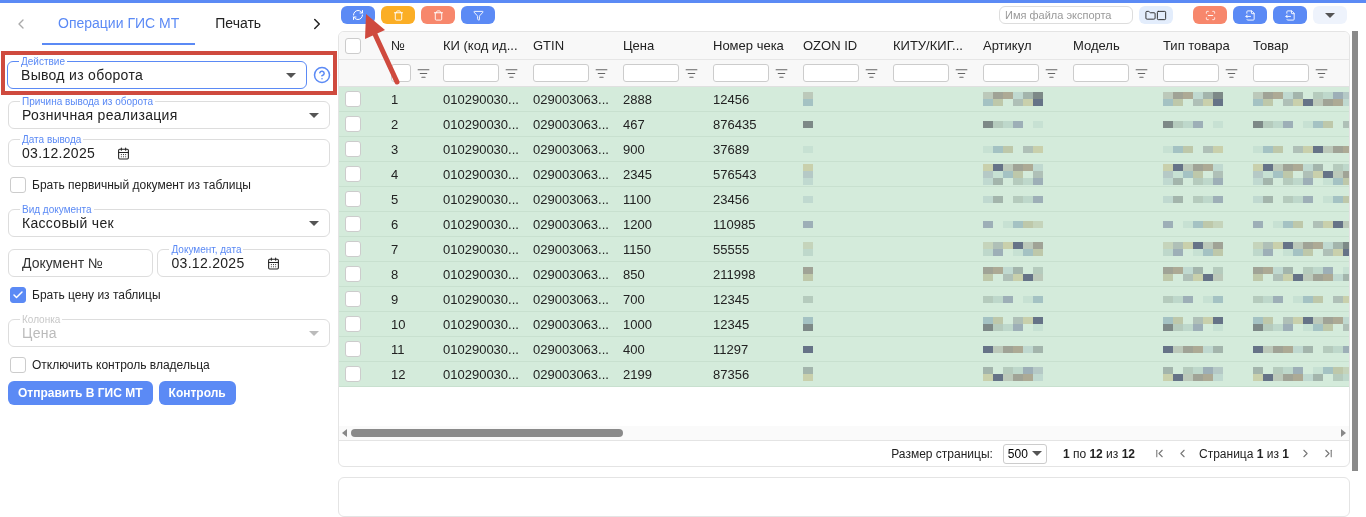  What do you see at coordinates (731, 299) in the screenshot?
I see `table-cell: 12345` at bounding box center [731, 299].